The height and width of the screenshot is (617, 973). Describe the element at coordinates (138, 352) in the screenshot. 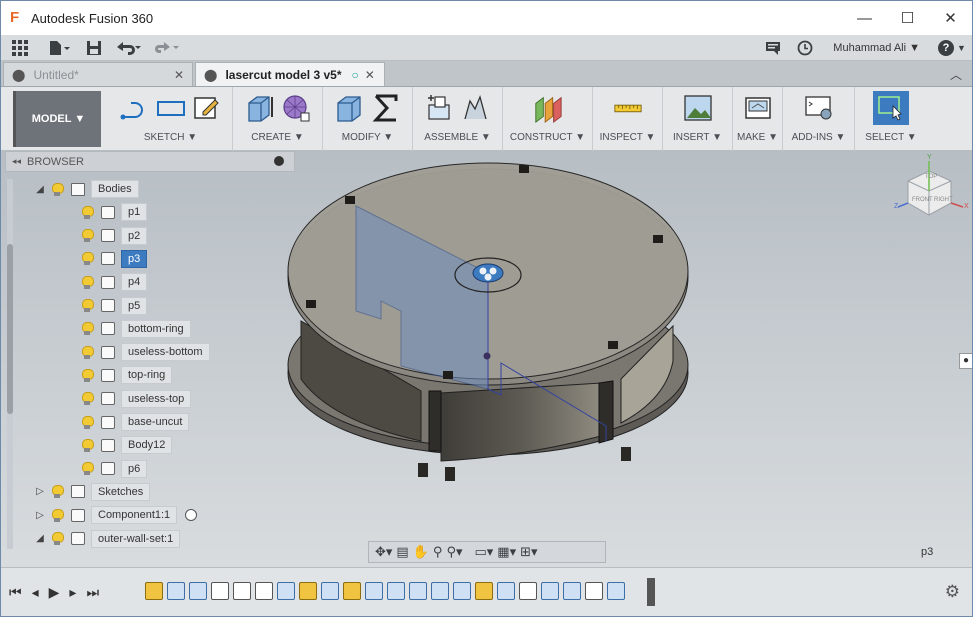

I see `browser-item: useless-bottom` at that location.